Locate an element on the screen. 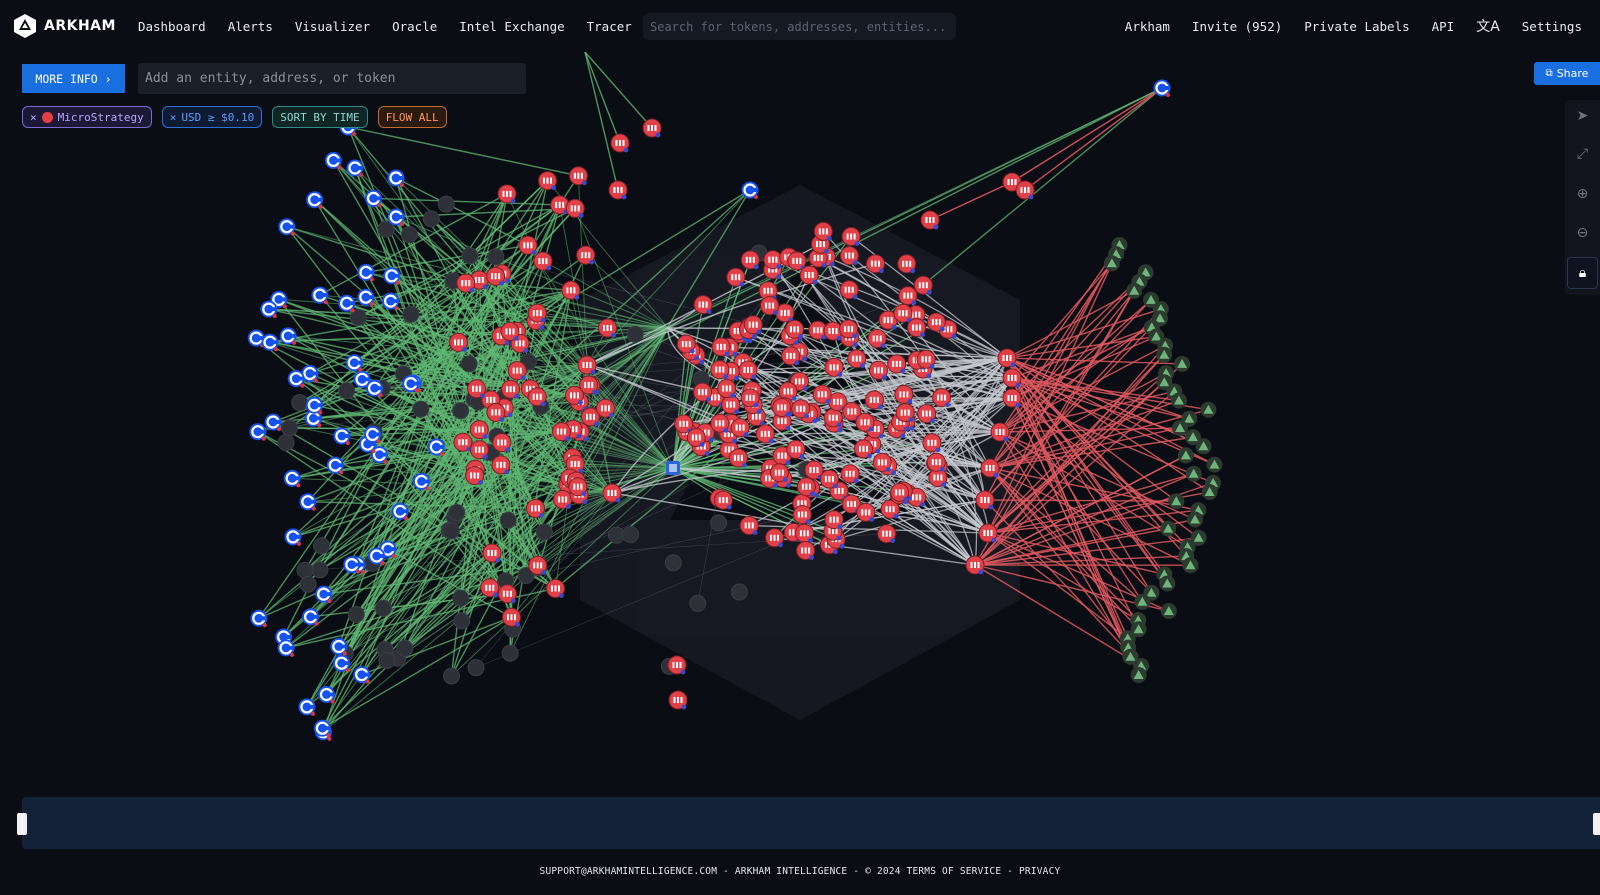 This screenshot has height=895, width=1600. share-button: ⧉ Share is located at coordinates (1567, 73).